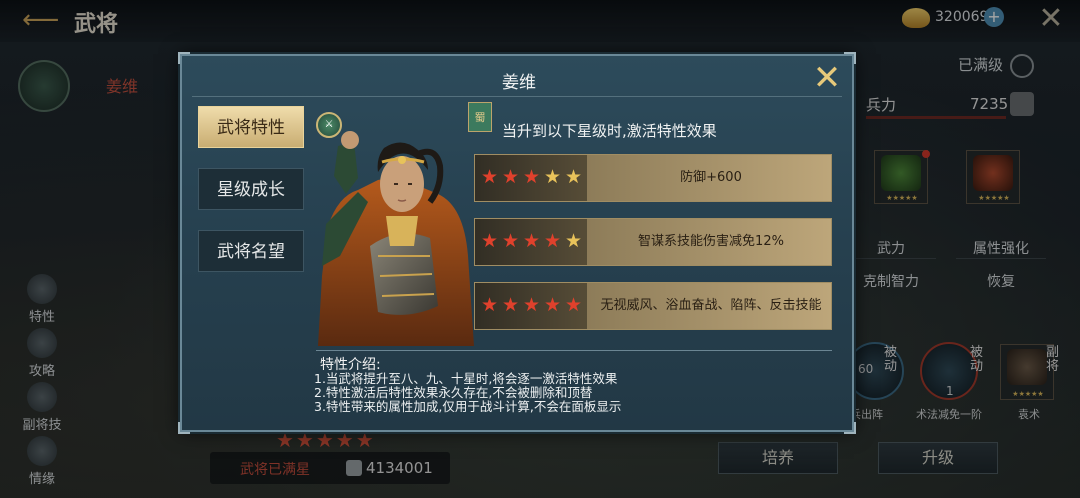  What do you see at coordinates (711, 241) in the screenshot?
I see `trait-effect: 智谋系技能伤害减免12%` at bounding box center [711, 241].